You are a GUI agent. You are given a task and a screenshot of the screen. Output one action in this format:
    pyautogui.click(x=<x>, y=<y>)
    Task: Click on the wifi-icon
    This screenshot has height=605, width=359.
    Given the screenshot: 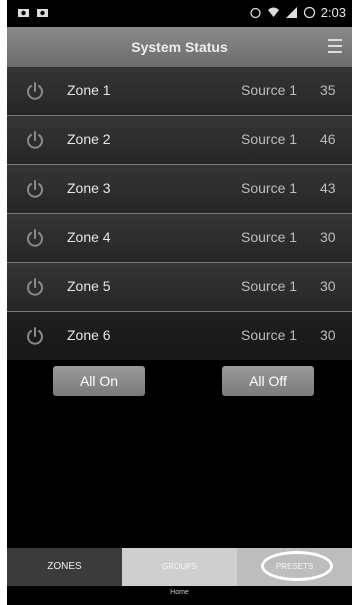 What is the action you would take?
    pyautogui.click(x=273, y=12)
    